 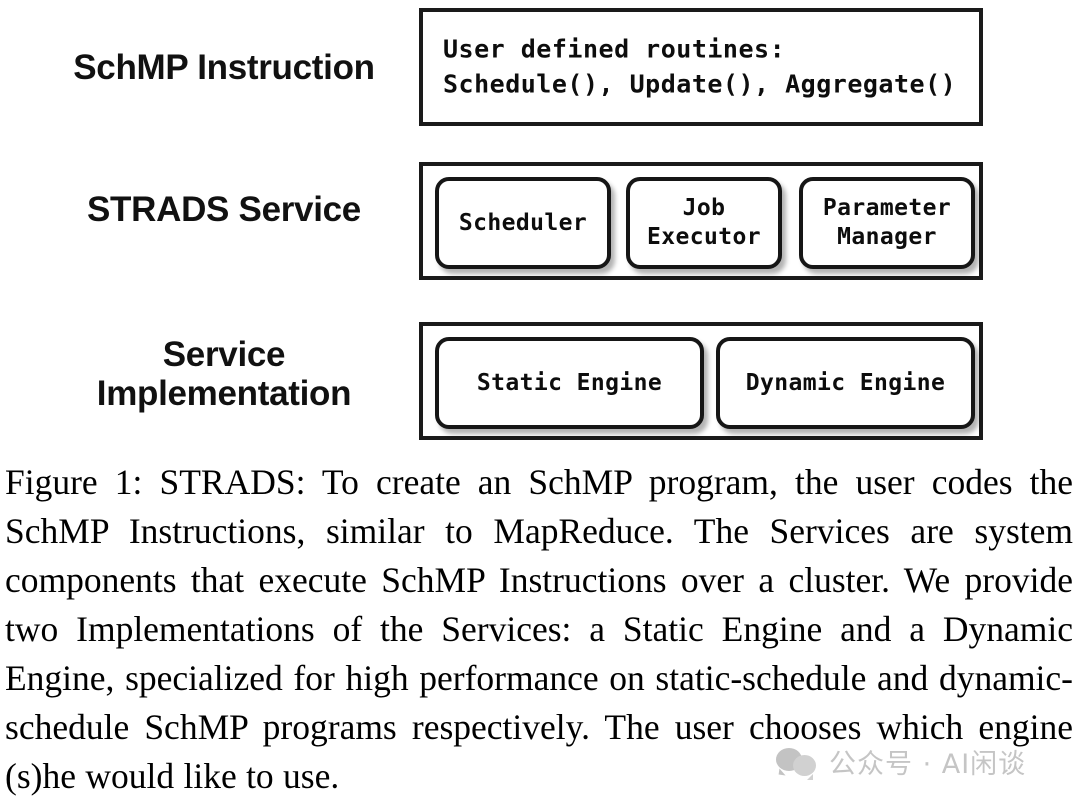 I want to click on component-scheduler: Scheduler, so click(x=523, y=223).